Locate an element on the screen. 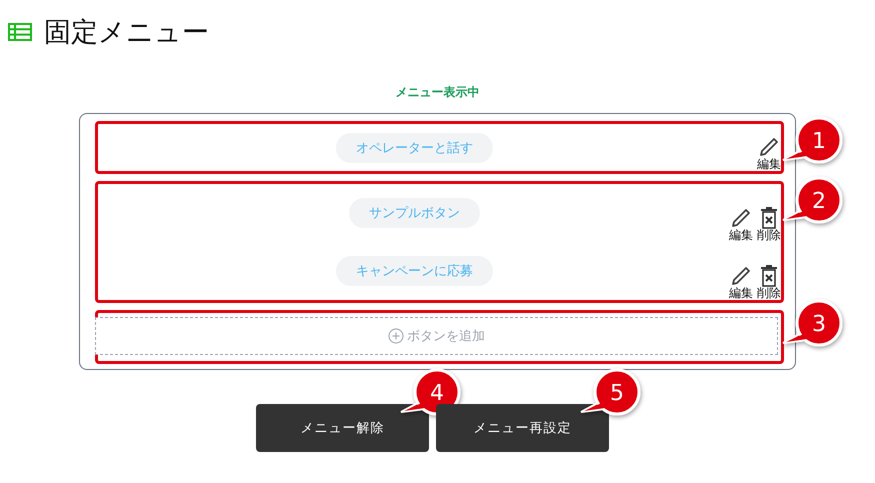  action-button: メニュー再設定 is located at coordinates (522, 428).